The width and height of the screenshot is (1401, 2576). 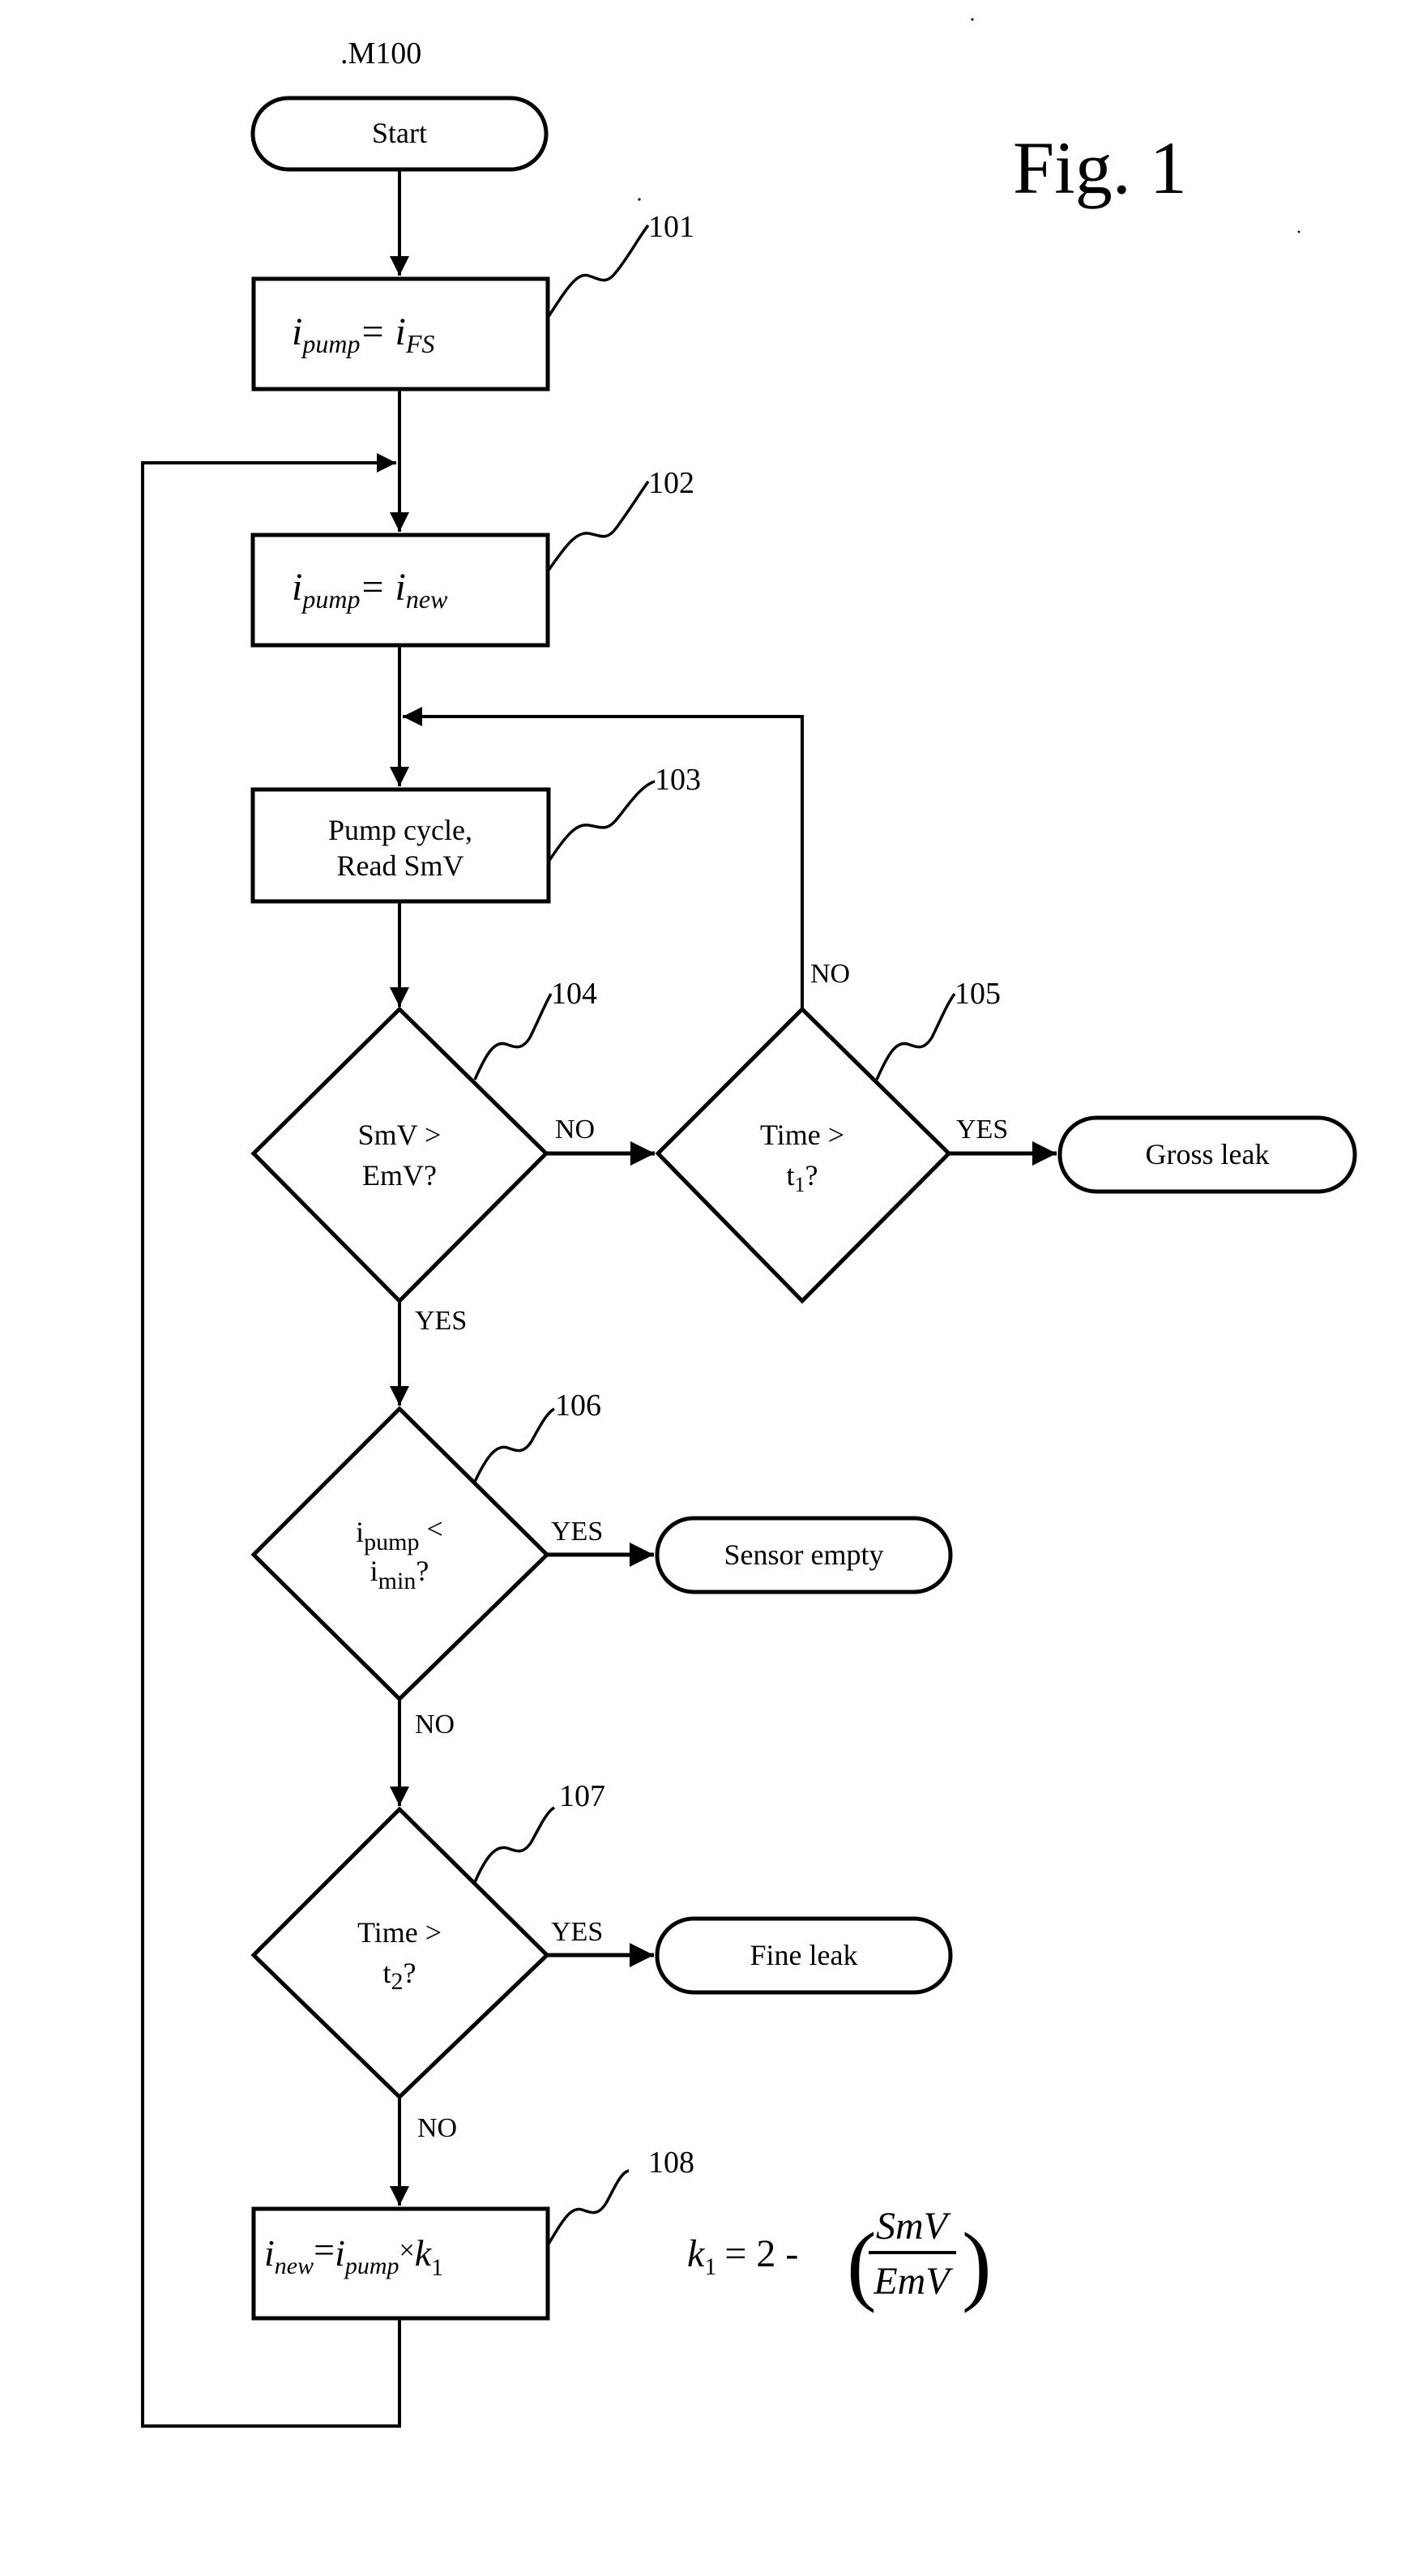 I want to click on sensor-empty-terminator: Sensor empty, so click(x=804, y=1555).